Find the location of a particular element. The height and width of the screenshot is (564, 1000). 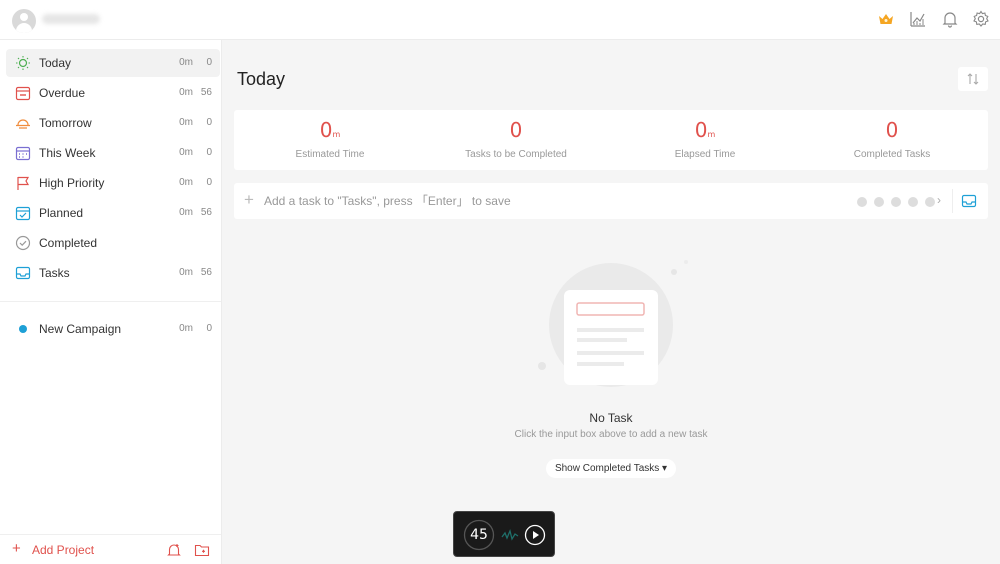

crown-icon is located at coordinates (886, 19).